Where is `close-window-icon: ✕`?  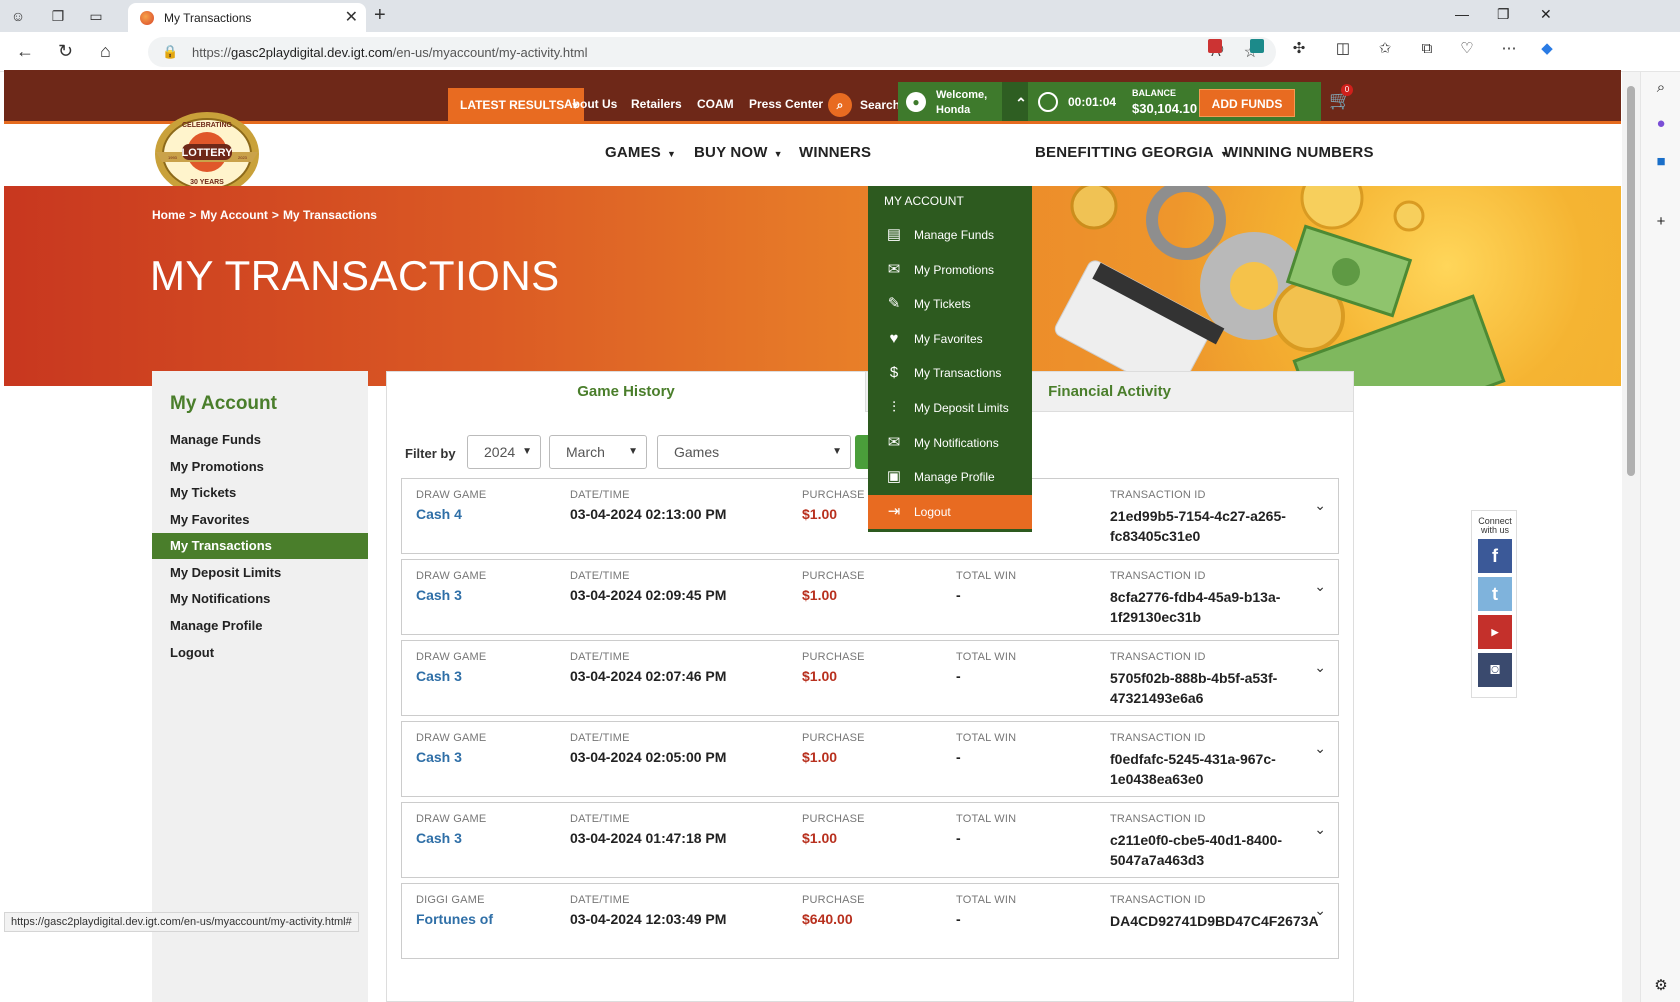
close-window-icon: ✕ is located at coordinates (1546, 14).